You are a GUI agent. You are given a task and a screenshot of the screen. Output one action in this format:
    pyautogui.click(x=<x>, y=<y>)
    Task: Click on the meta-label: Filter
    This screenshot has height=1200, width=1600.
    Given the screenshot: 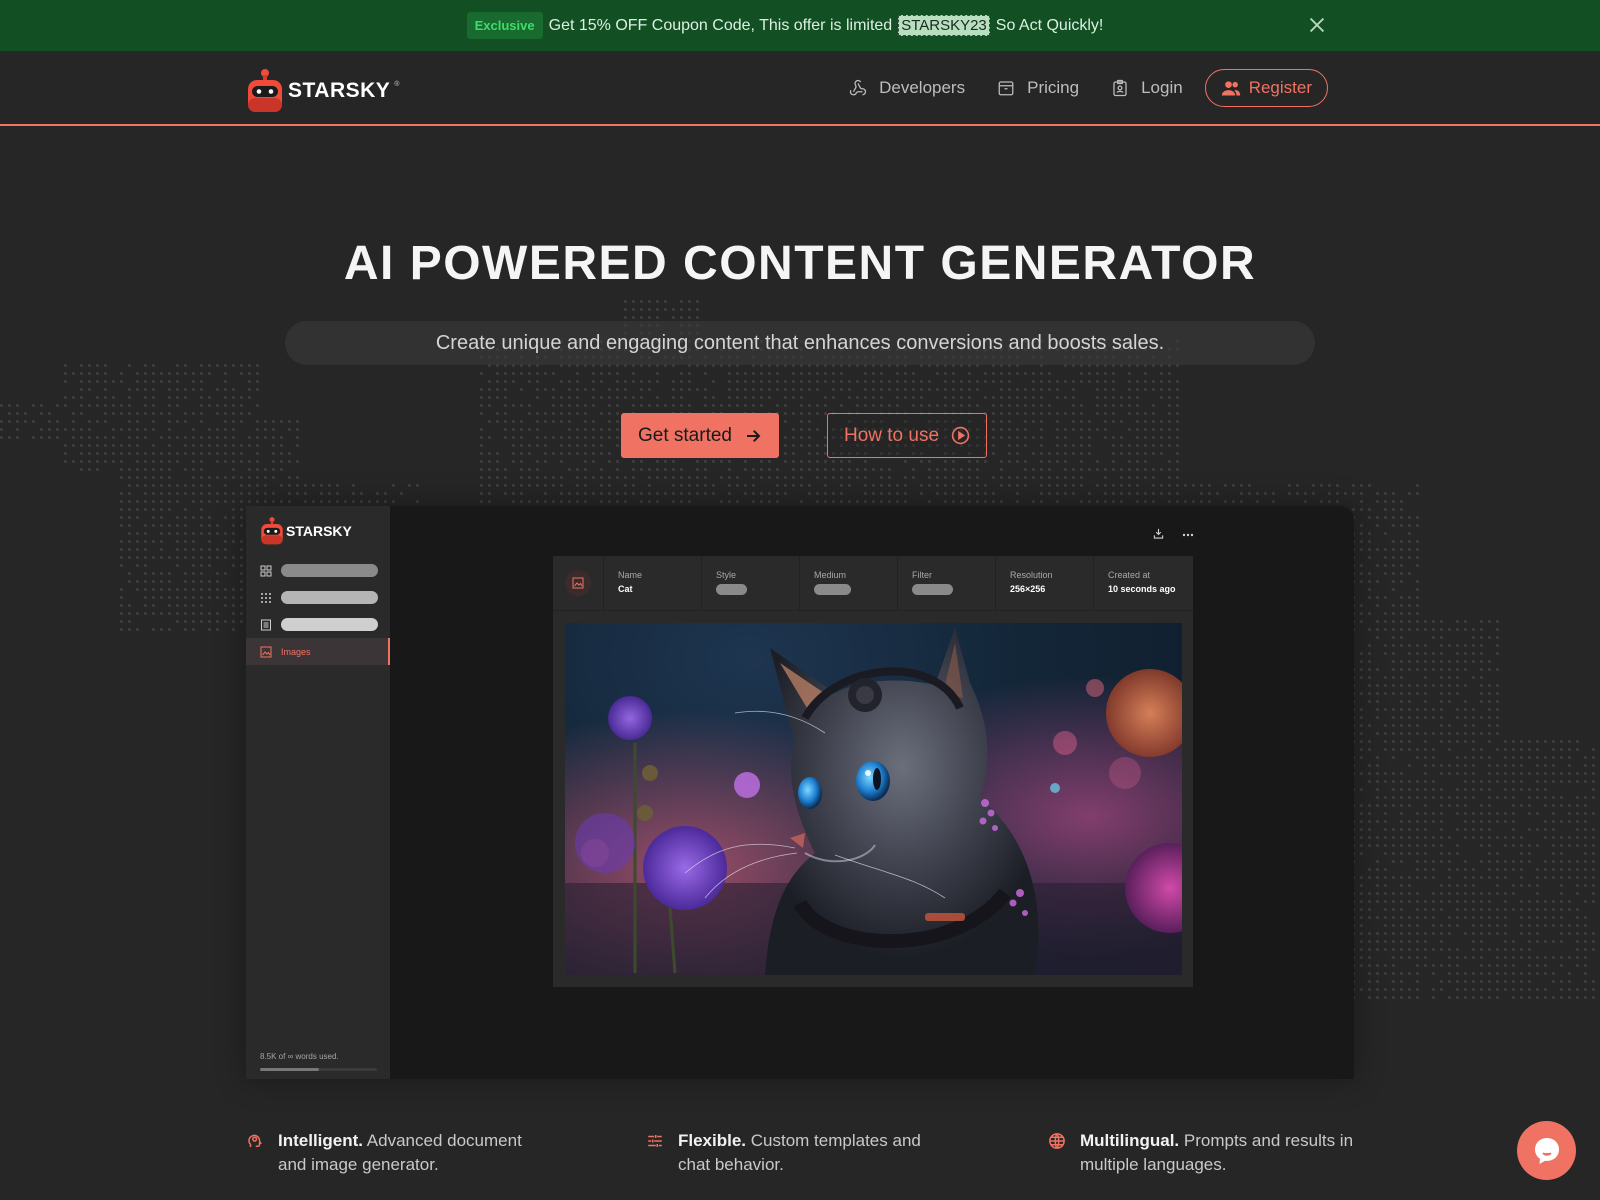 What is the action you would take?
    pyautogui.click(x=922, y=575)
    